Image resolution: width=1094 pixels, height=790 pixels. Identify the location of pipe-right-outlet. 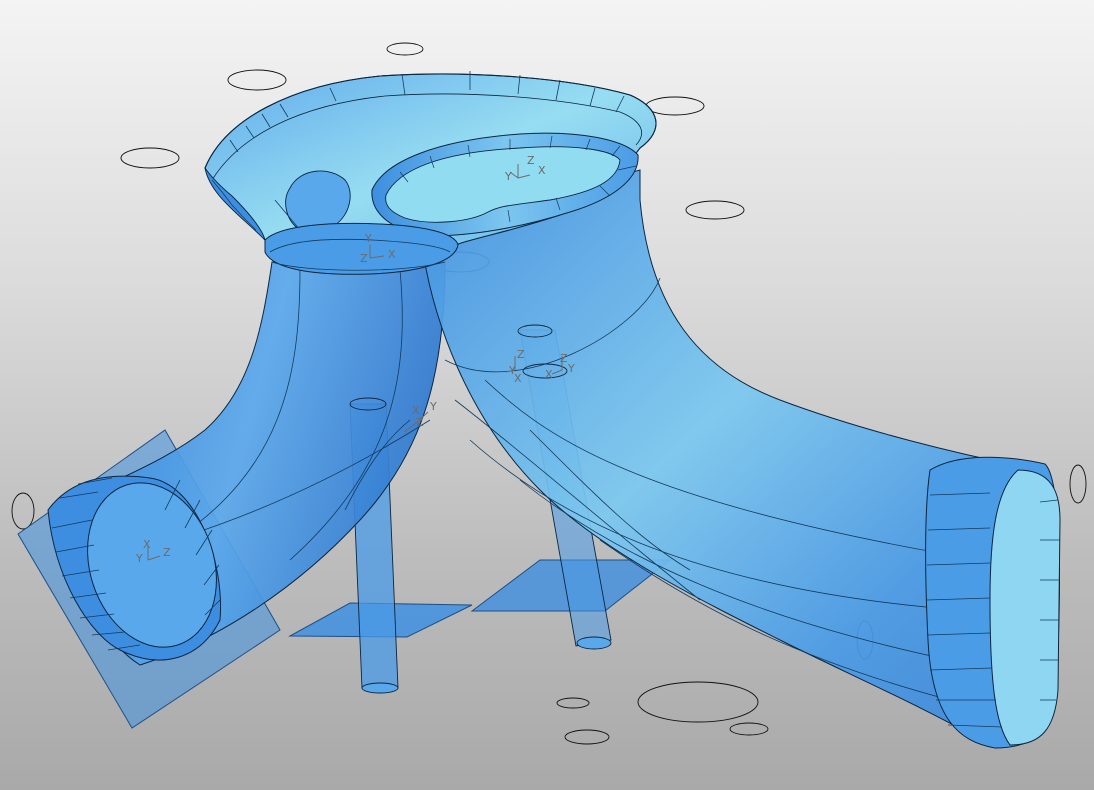
(993, 602).